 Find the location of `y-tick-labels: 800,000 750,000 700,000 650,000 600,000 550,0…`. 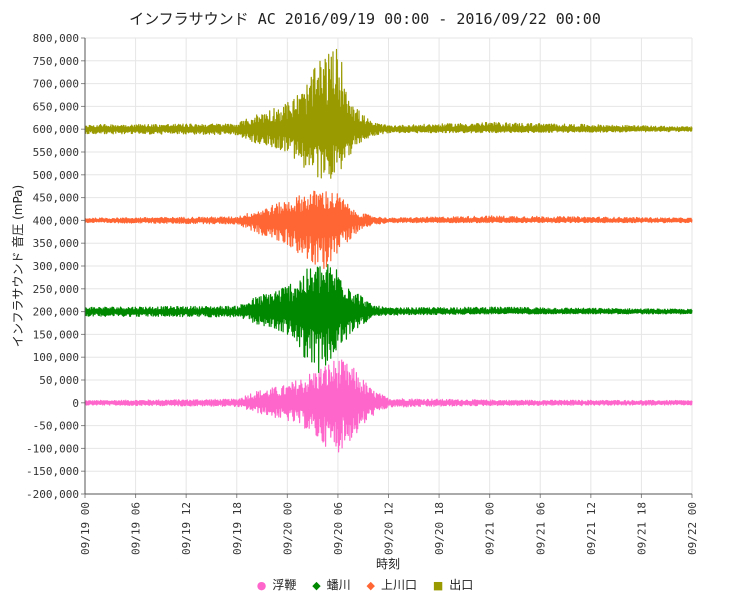

y-tick-labels: 800,000 750,000 700,000 650,000 600,000 550,0… is located at coordinates (52, 266).